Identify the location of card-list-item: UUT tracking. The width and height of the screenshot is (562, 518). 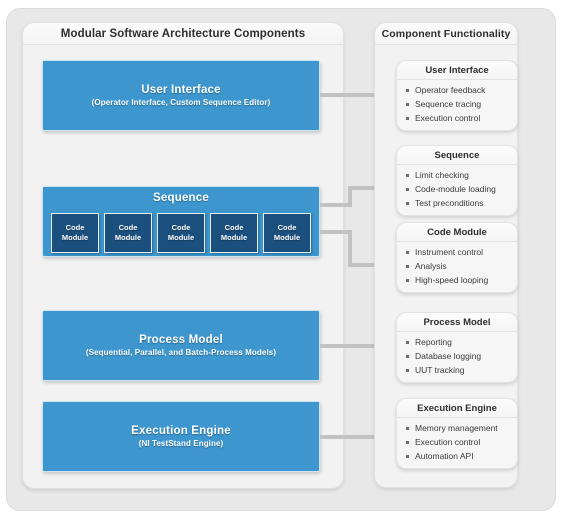
(458, 370).